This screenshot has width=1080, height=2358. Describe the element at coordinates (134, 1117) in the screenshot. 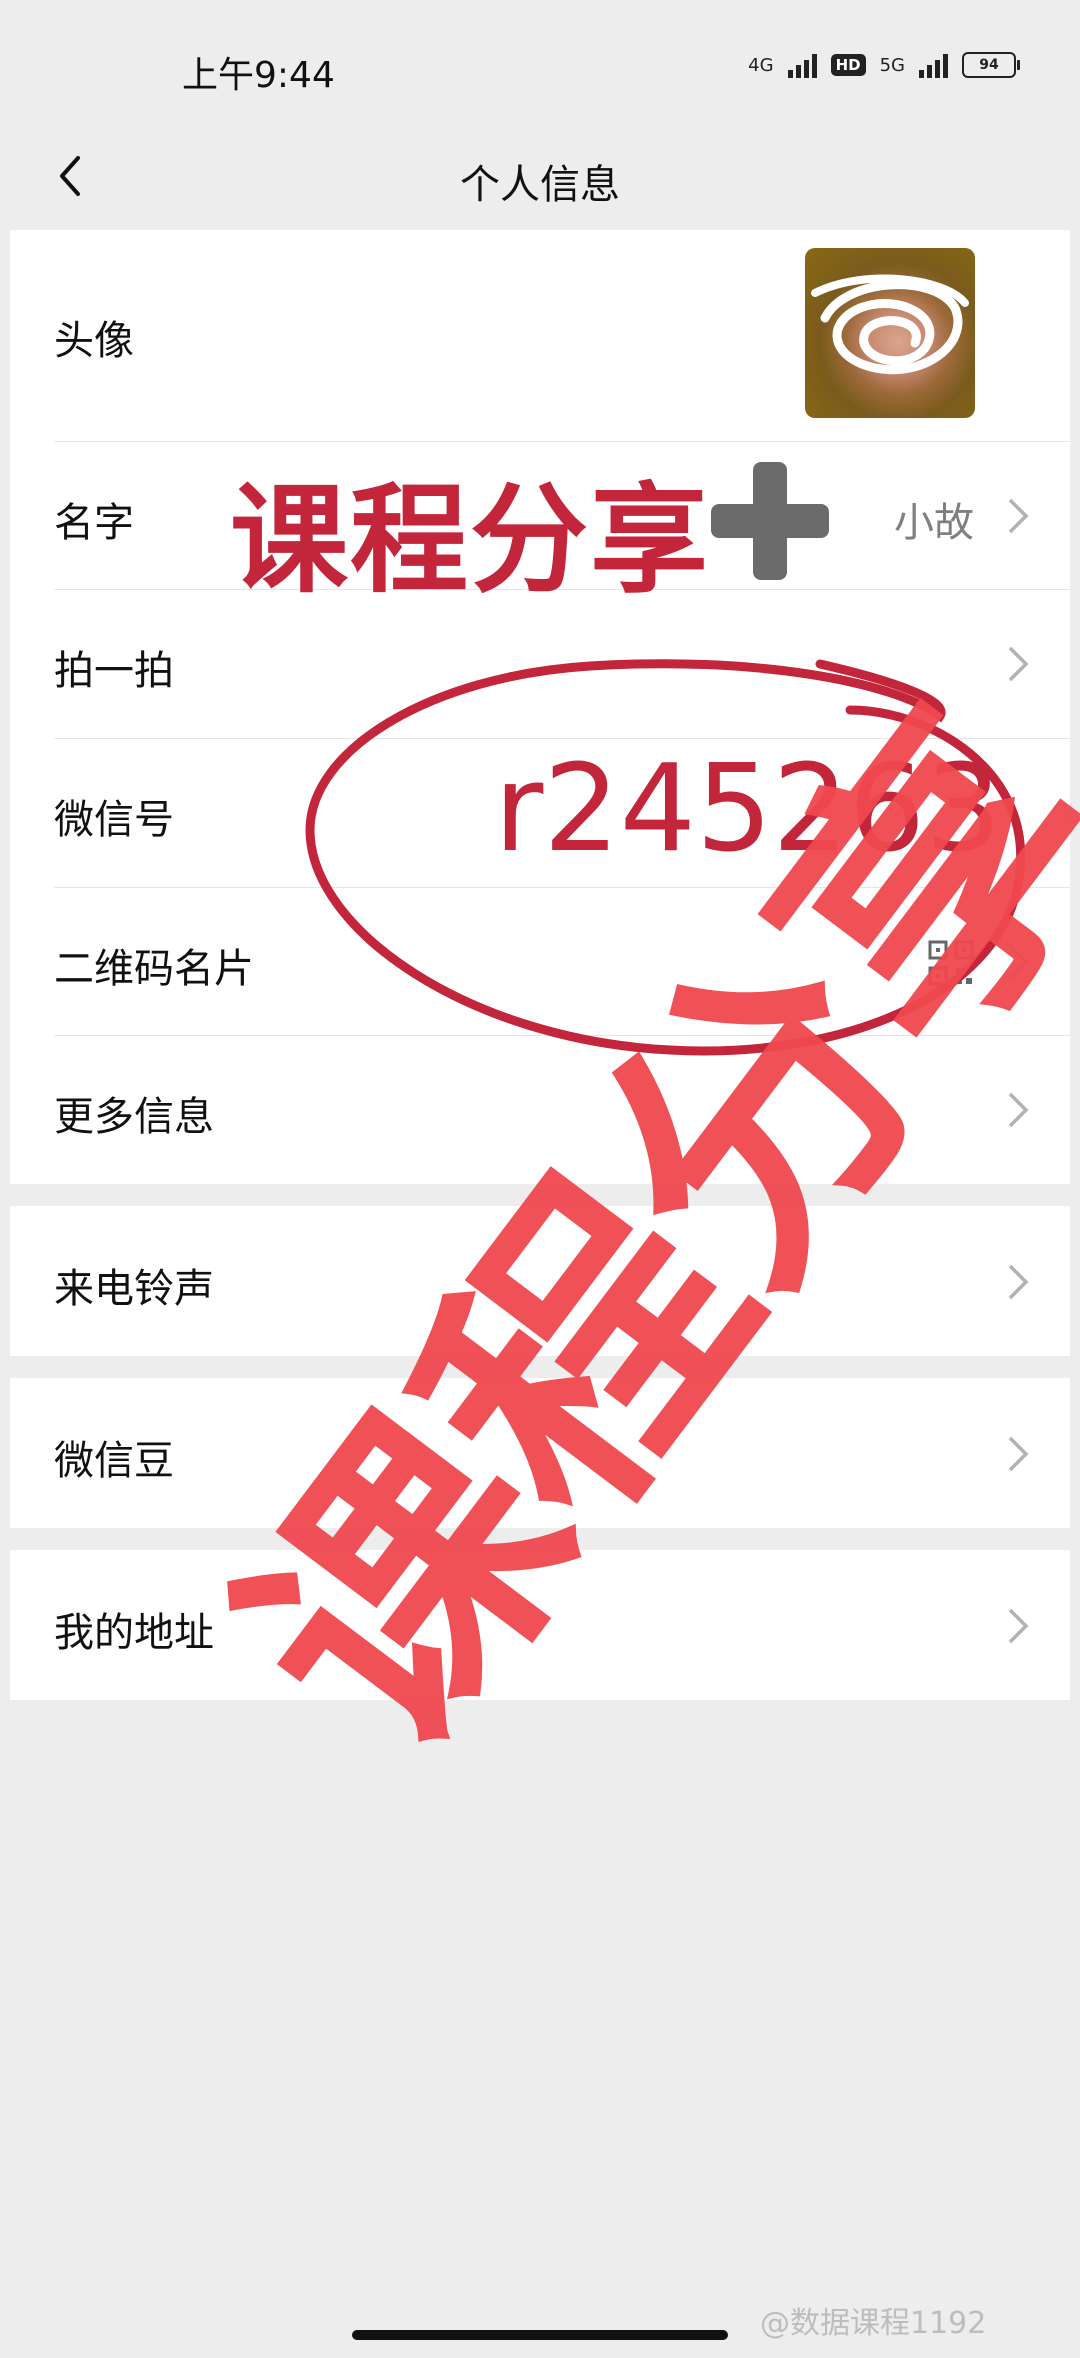

I see `row-label-more-info: 更多信息` at that location.